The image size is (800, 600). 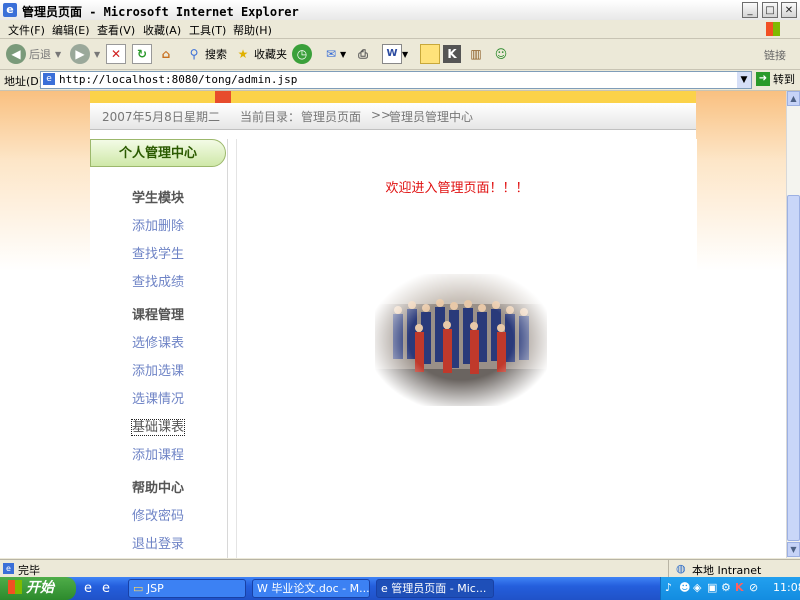 I want to click on vertical-scrollbar: ▲ ▼, so click(x=793, y=324).